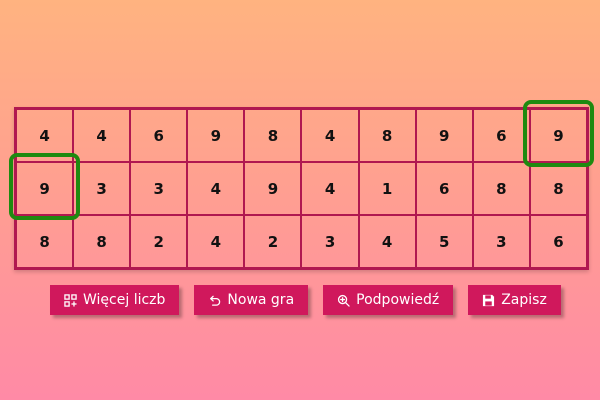 This screenshot has height=400, width=600. I want to click on hint-button: Podpowiedź, so click(388, 300).